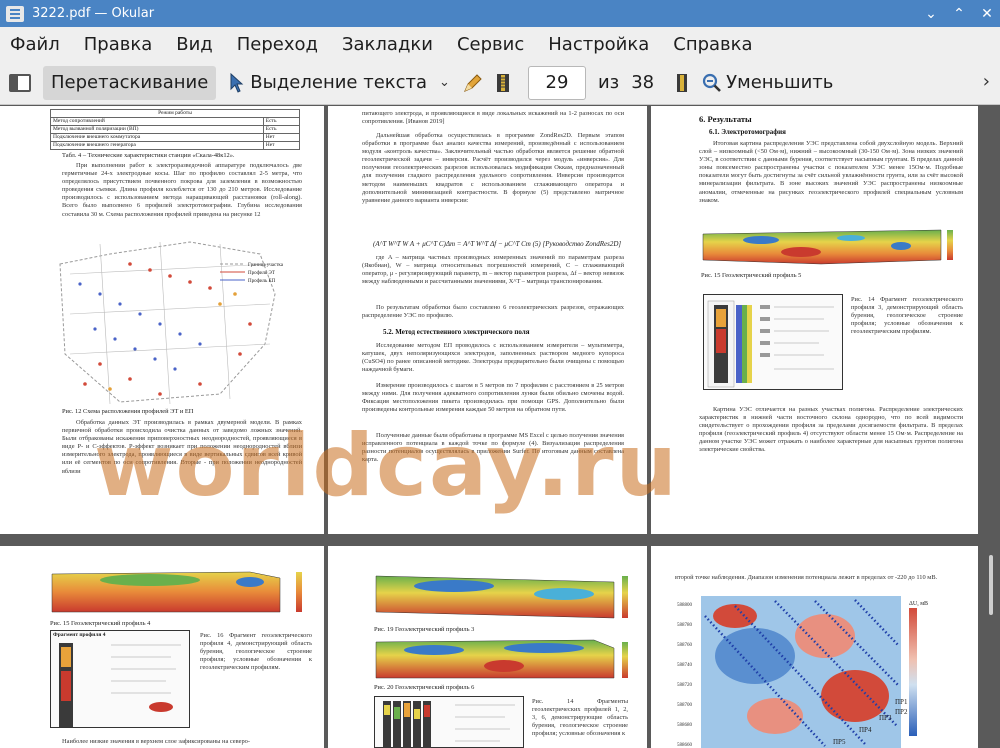 The height and width of the screenshot is (748, 1000). I want to click on page-total-label: 38, so click(643, 82).